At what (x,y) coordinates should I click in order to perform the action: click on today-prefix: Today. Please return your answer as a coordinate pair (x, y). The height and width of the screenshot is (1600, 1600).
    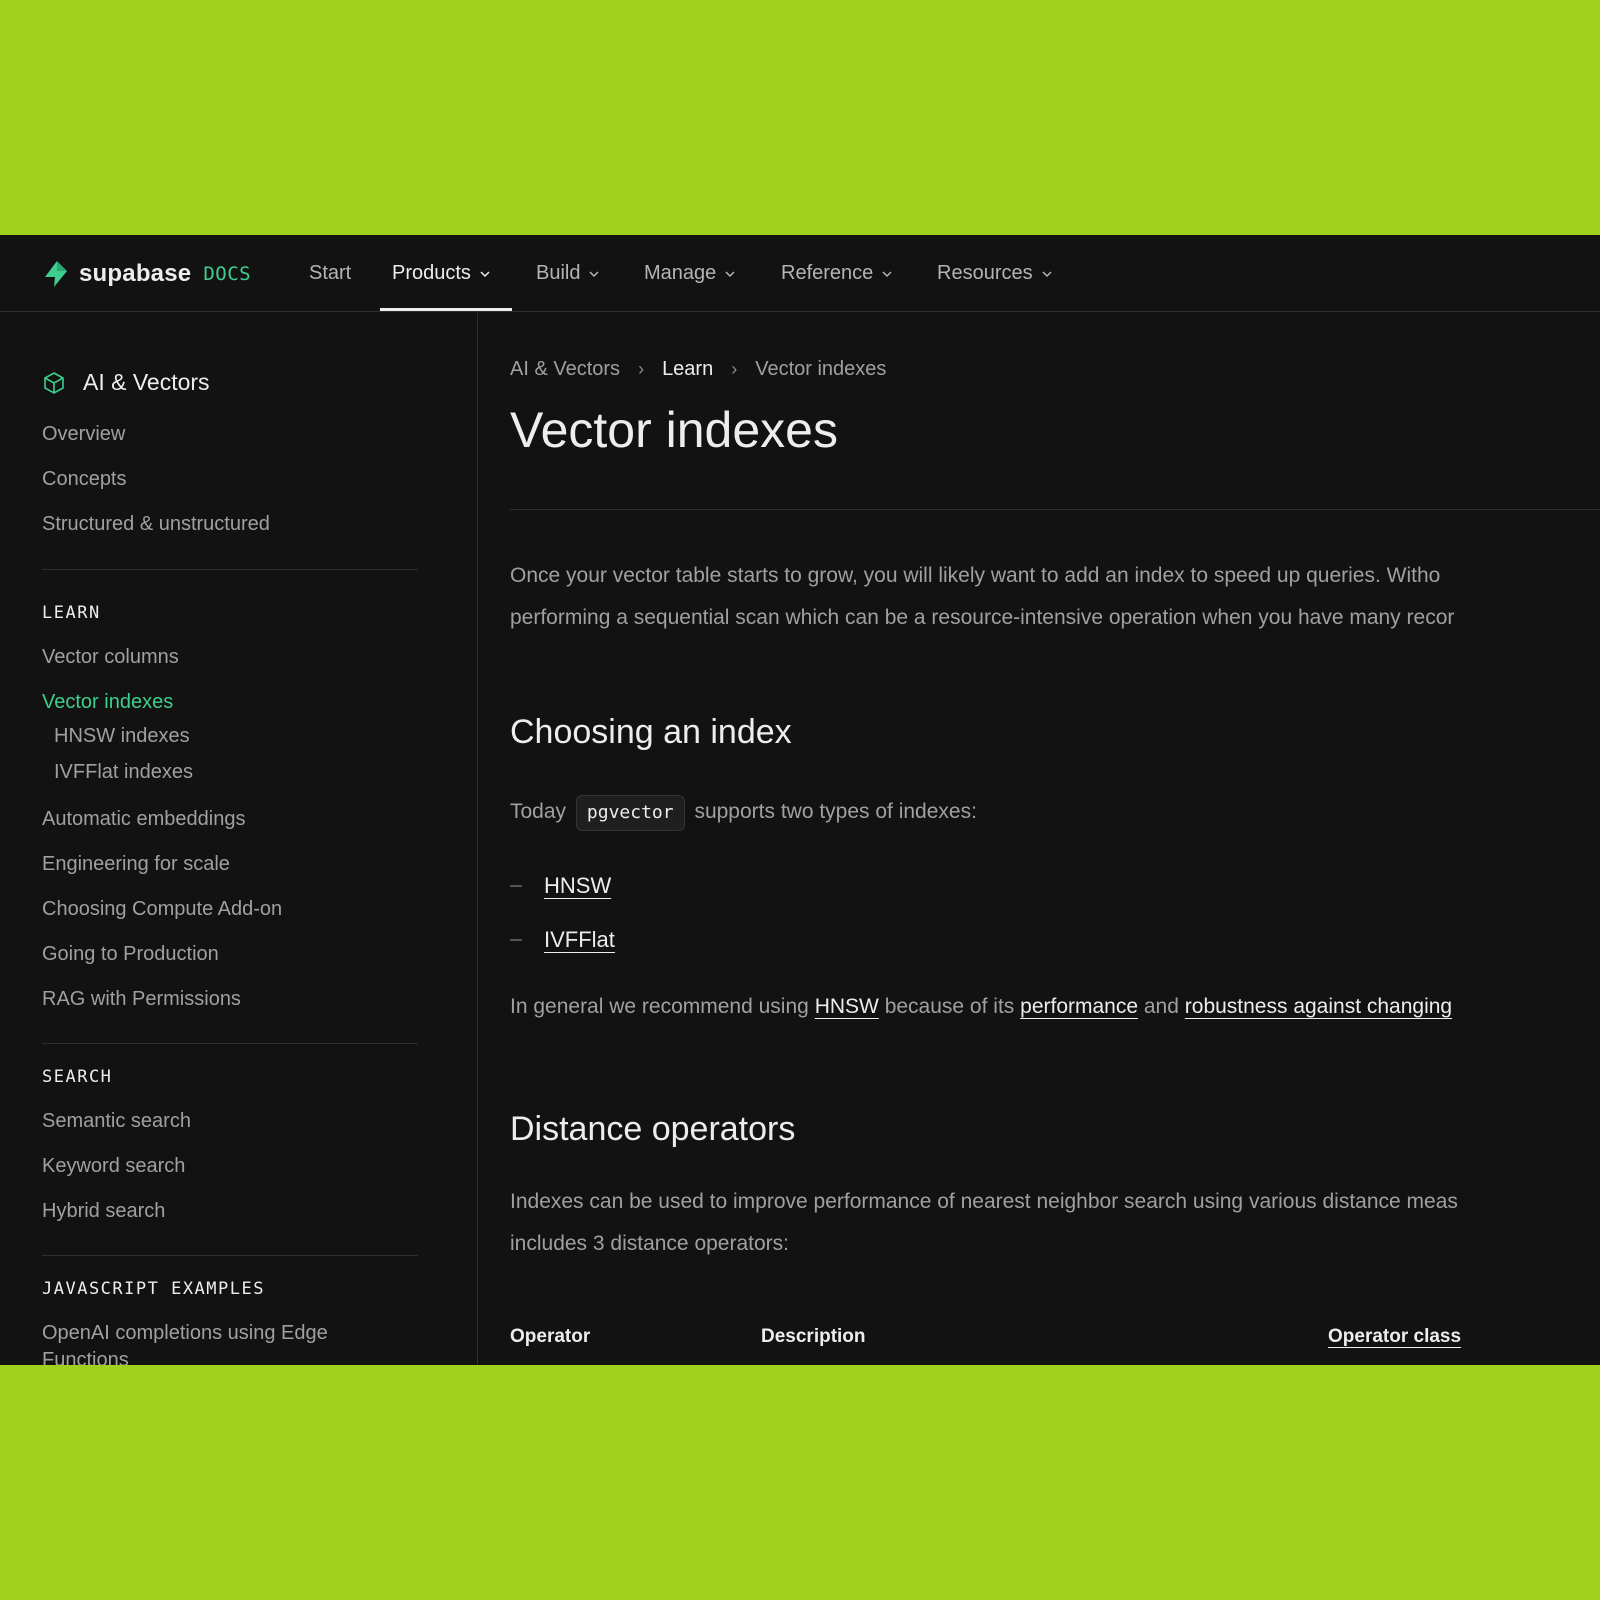
    Looking at the image, I should click on (538, 811).